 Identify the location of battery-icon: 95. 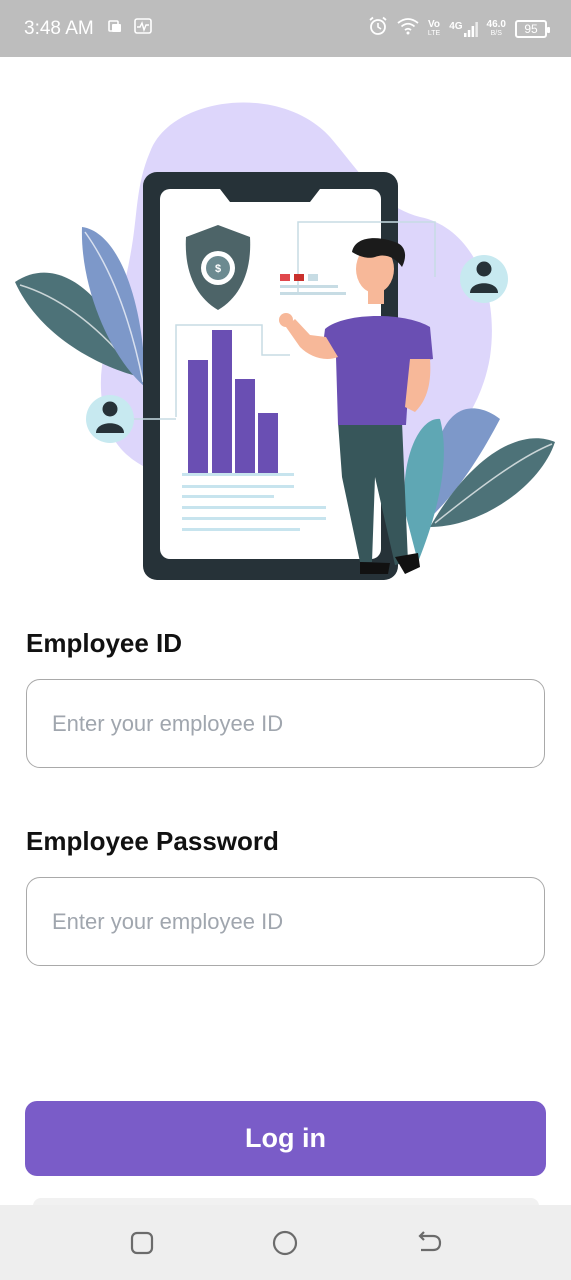
(532, 28).